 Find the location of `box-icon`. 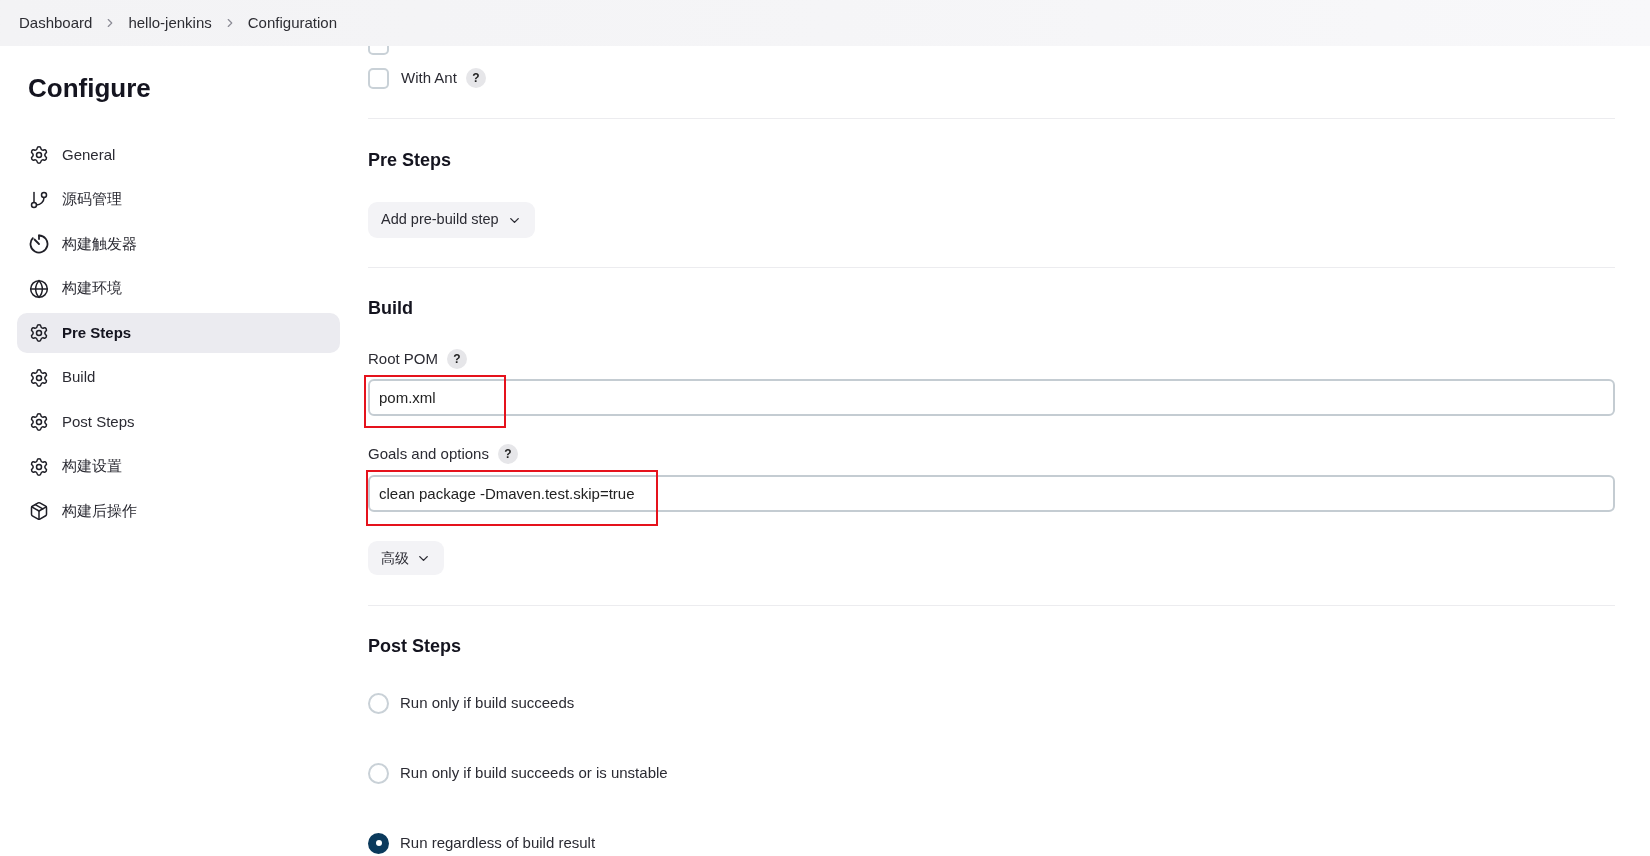

box-icon is located at coordinates (39, 511).